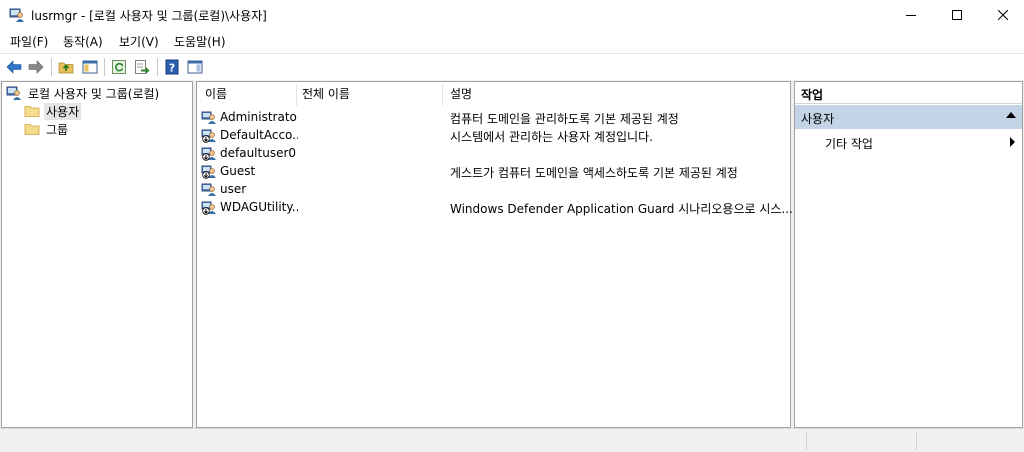 The height and width of the screenshot is (452, 1024). I want to click on export-list-button, so click(142, 67).